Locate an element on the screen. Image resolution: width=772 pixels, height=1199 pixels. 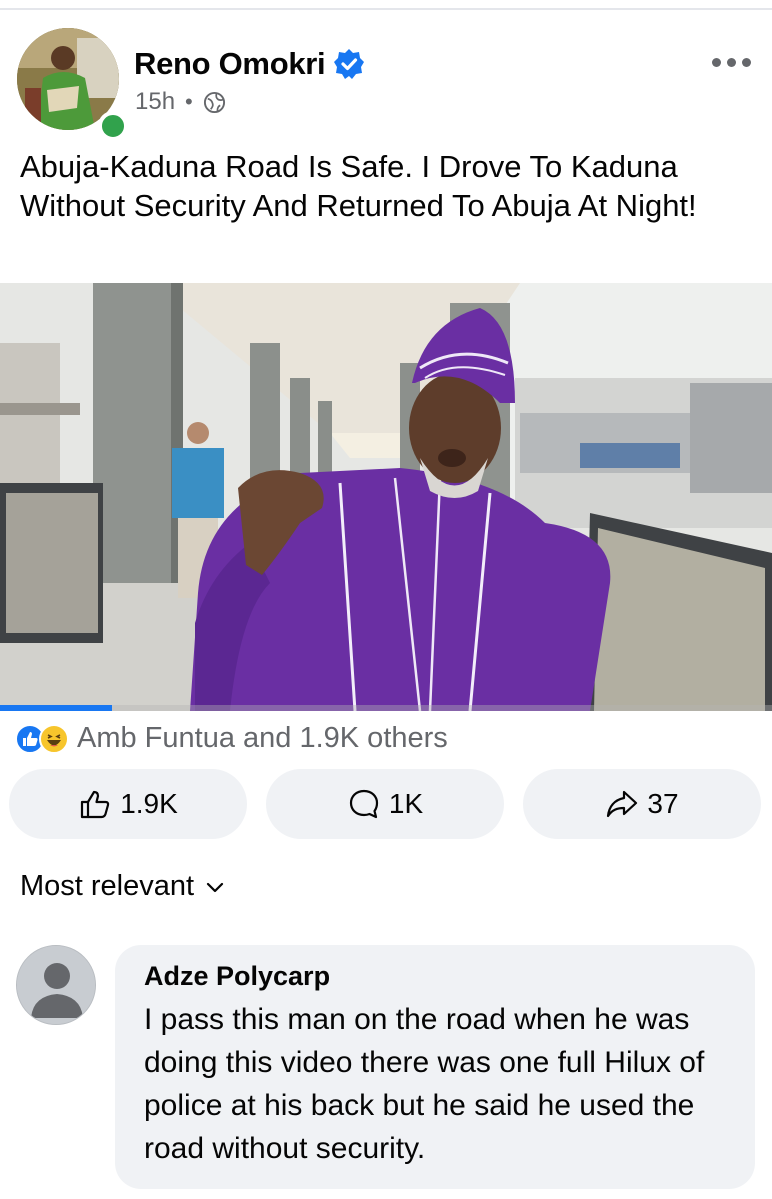
haha-icon is located at coordinates (54, 738).